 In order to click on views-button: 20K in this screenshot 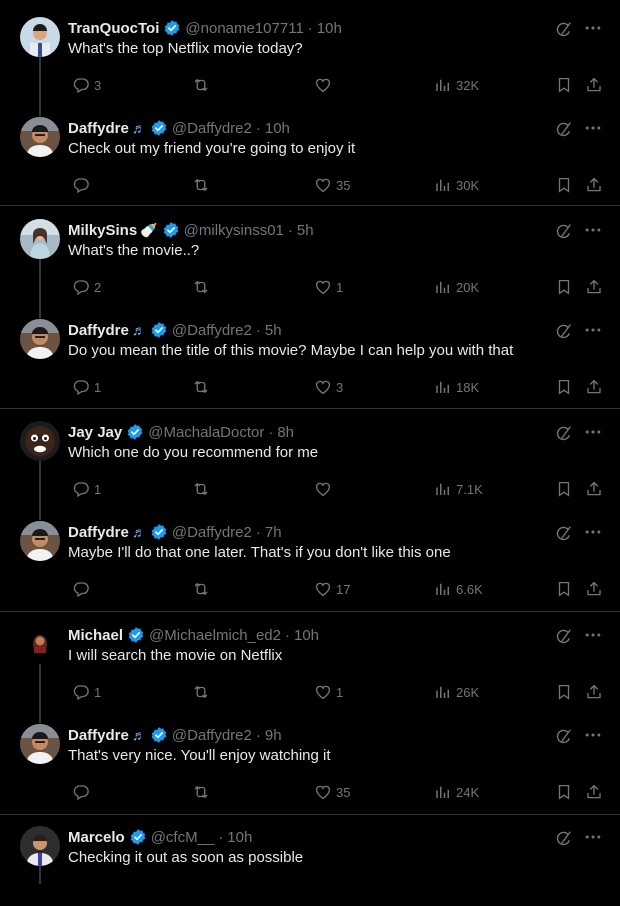, I will do `click(454, 287)`.